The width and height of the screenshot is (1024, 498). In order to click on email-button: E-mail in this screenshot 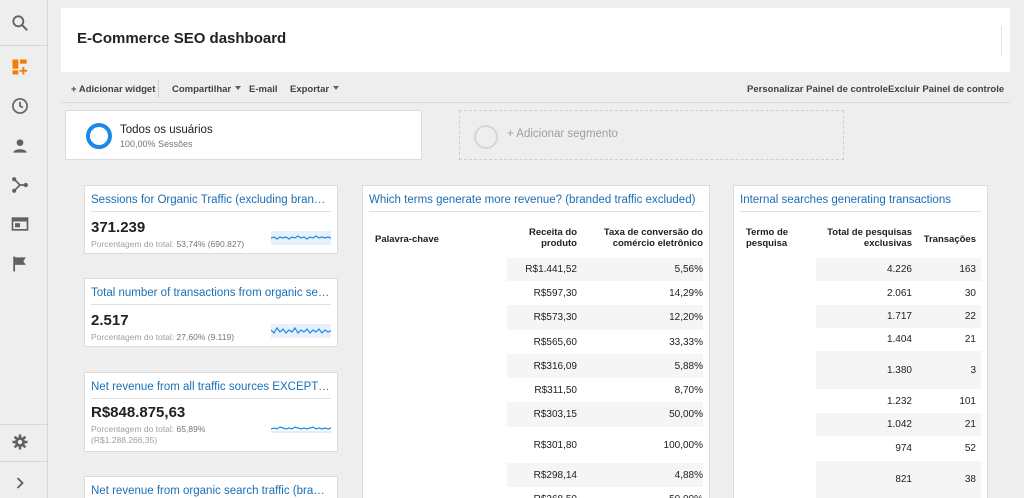, I will do `click(263, 89)`.